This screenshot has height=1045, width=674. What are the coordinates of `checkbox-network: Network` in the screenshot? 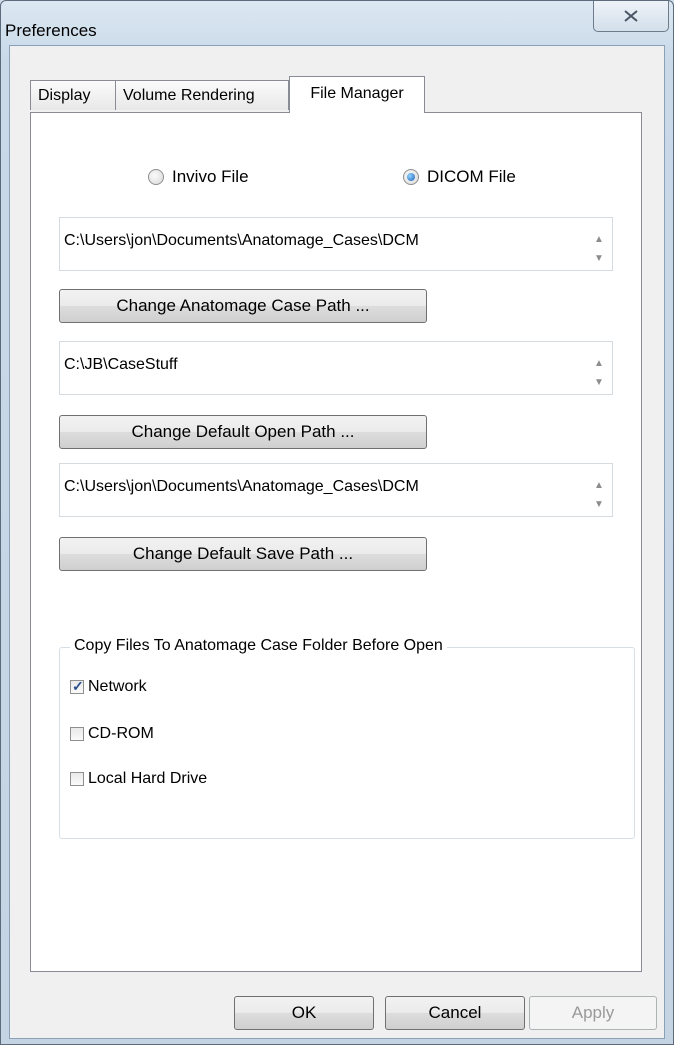 It's located at (108, 687).